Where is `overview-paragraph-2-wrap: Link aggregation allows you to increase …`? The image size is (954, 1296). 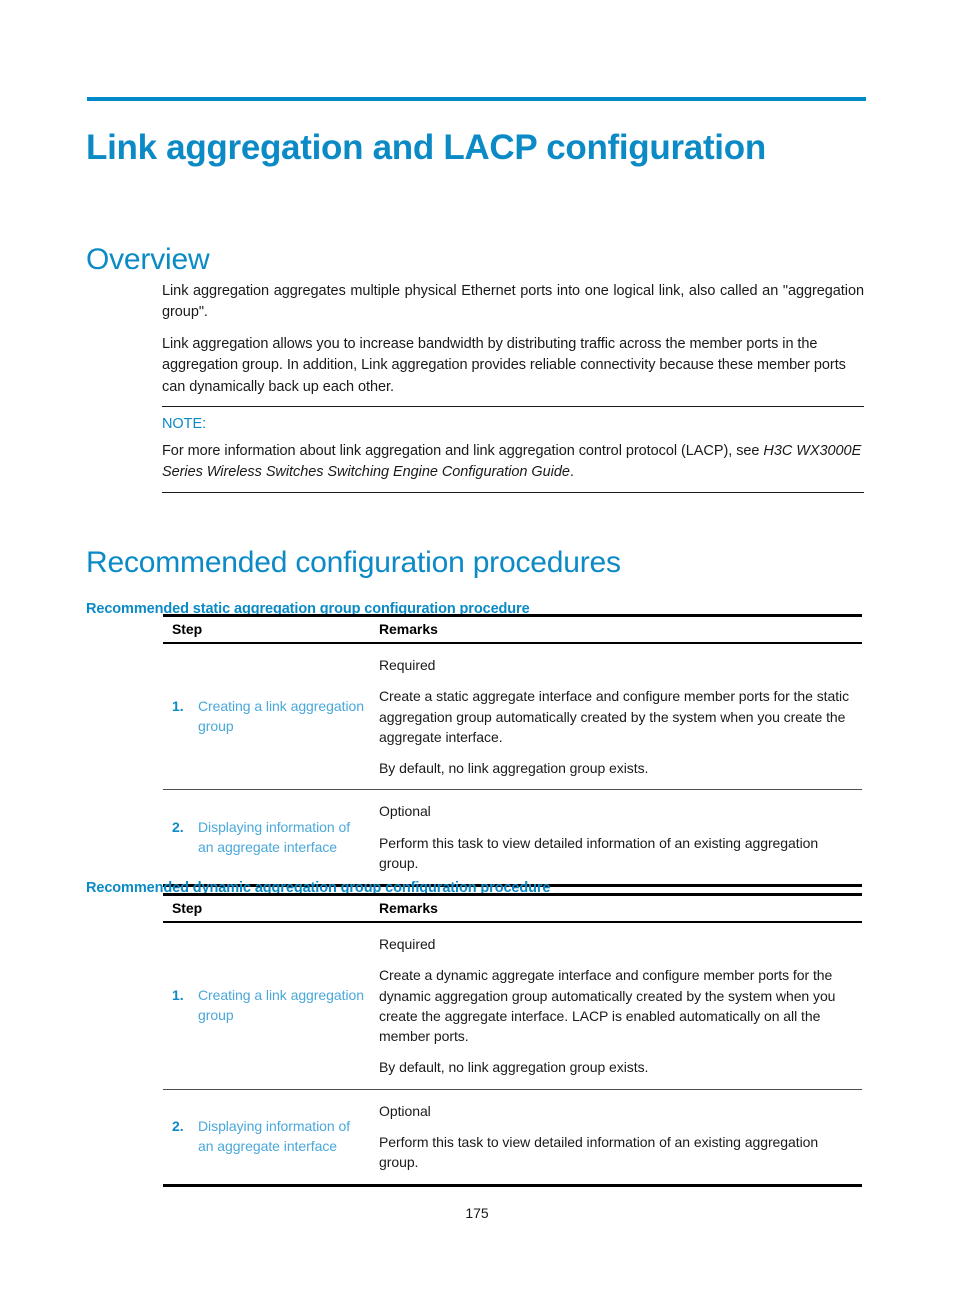 overview-paragraph-2-wrap: Link aggregation allows you to increase … is located at coordinates (513, 366).